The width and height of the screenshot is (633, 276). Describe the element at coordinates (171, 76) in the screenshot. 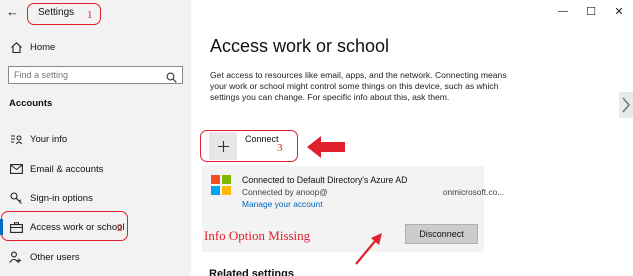

I see `search-icon` at that location.